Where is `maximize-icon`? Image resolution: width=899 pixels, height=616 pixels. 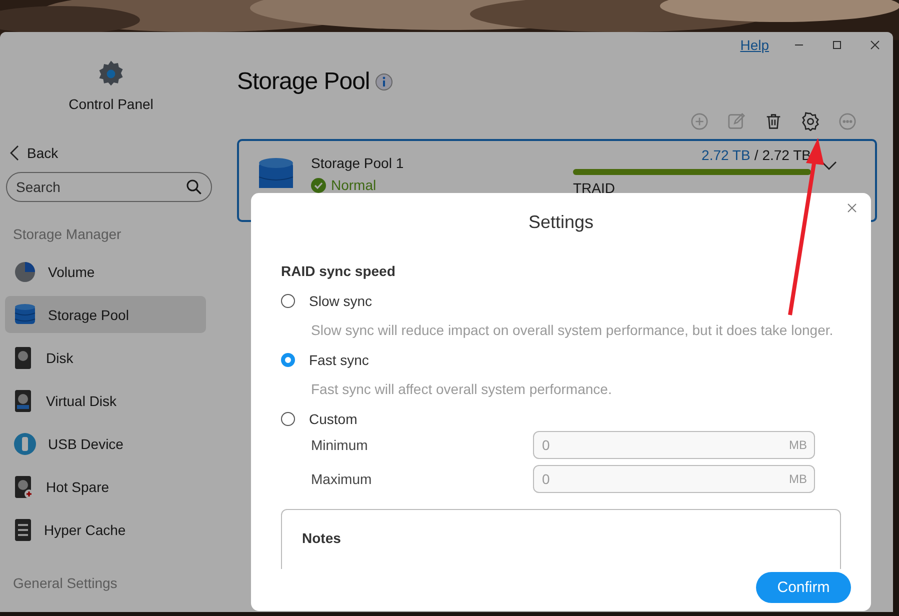
maximize-icon is located at coordinates (837, 45).